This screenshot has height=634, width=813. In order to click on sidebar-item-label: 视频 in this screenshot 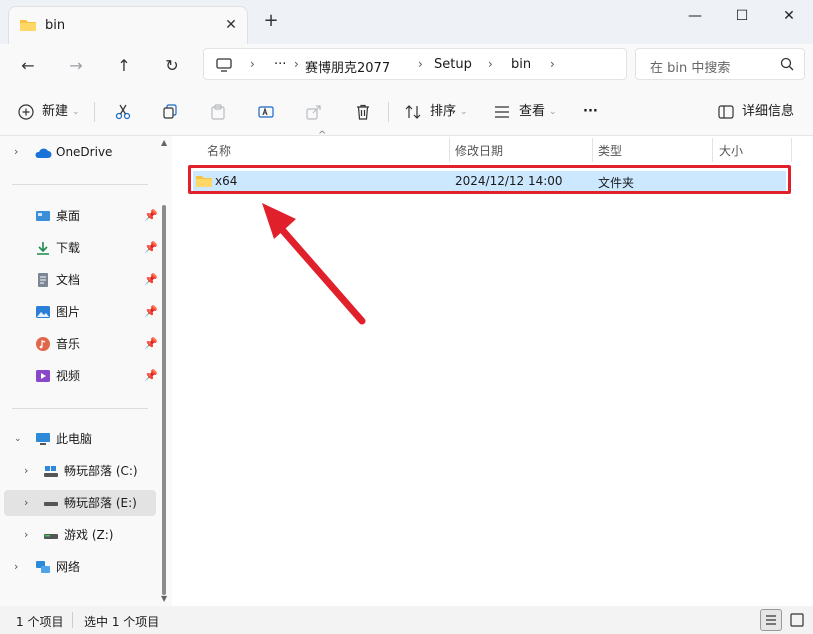, I will do `click(68, 376)`.